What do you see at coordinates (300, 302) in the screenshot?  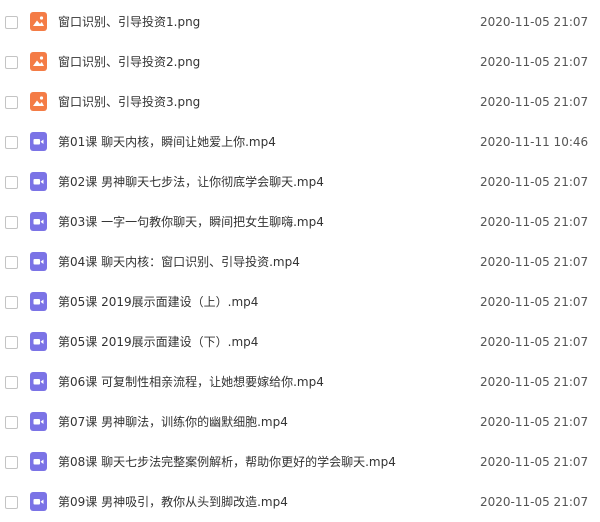 I see `file-row: 第05课 2019展示面建设（上）.mp4 2020-11-05 21:07` at bounding box center [300, 302].